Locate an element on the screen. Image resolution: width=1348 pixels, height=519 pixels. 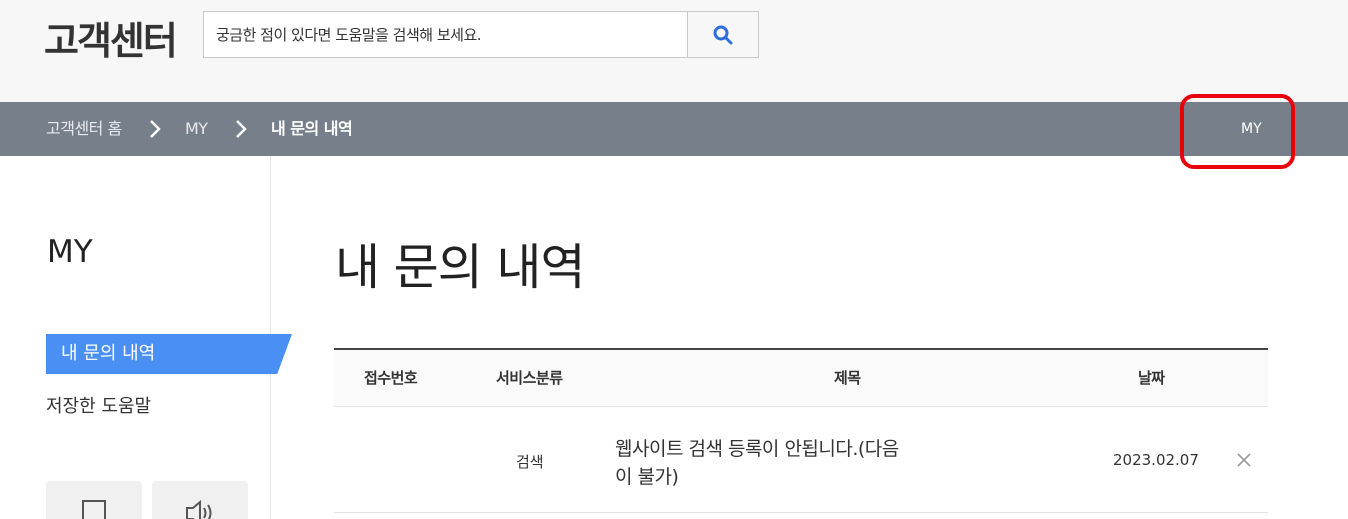
column-header-title: 제목 is located at coordinates (847, 378).